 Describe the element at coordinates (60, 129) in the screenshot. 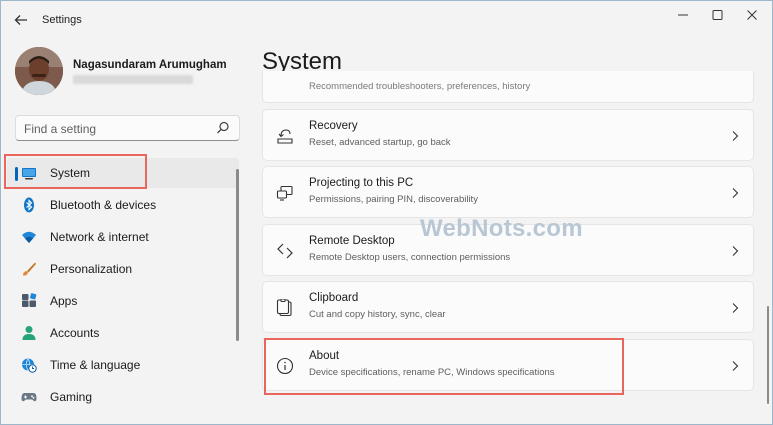

I see `search-input: Find a setting` at that location.